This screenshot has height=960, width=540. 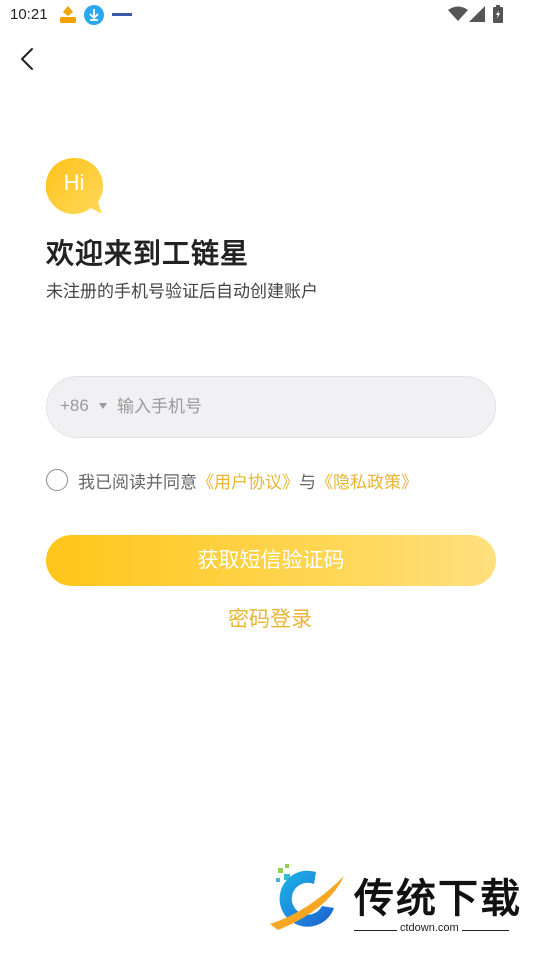 What do you see at coordinates (103, 406) in the screenshot?
I see `caret-down-icon` at bounding box center [103, 406].